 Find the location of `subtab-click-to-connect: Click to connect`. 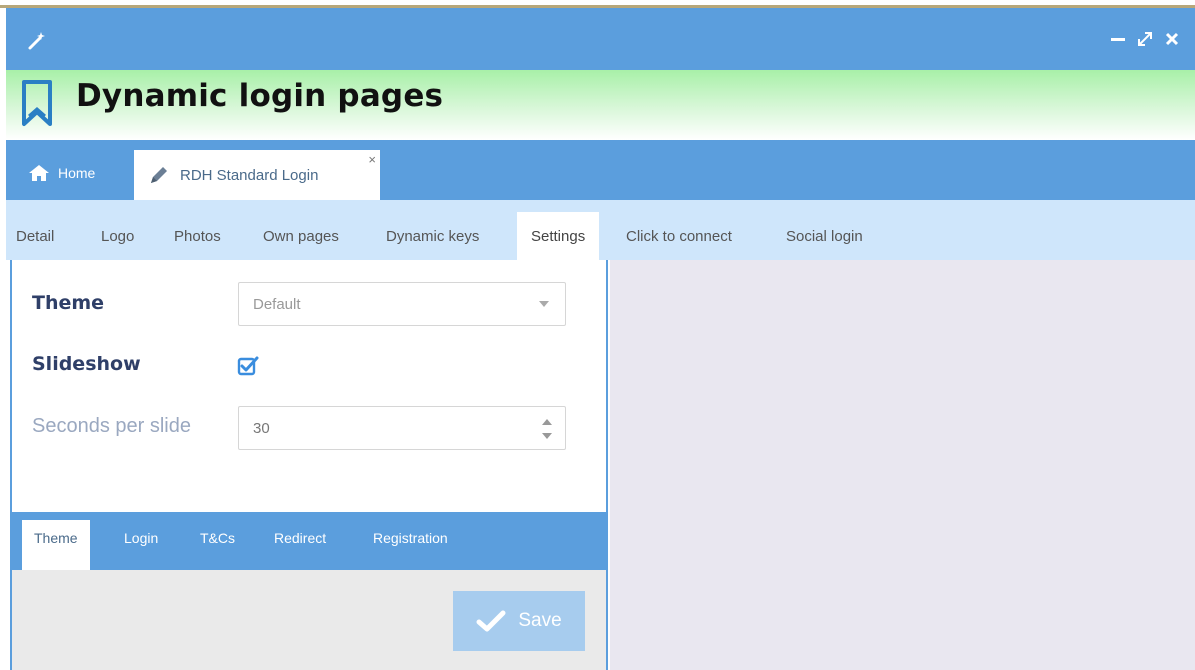

subtab-click-to-connect: Click to connect is located at coordinates (679, 236).